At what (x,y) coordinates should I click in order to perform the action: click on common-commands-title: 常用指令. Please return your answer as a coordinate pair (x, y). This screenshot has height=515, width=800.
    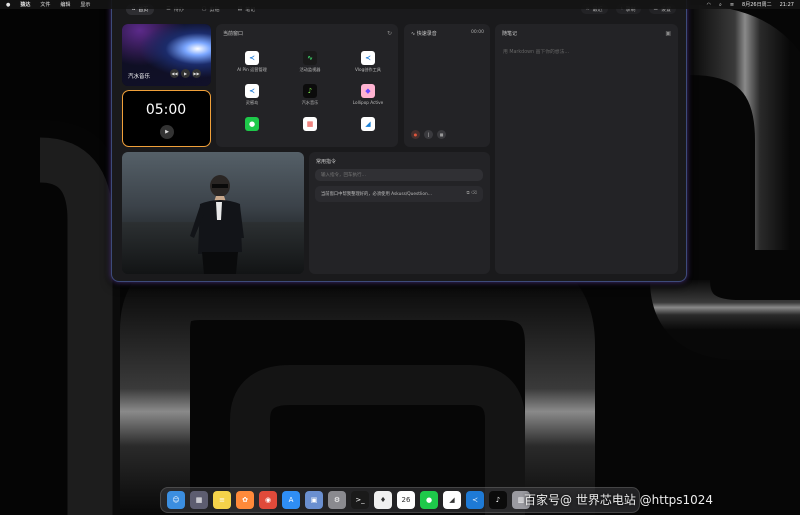
    Looking at the image, I should click on (326, 162).